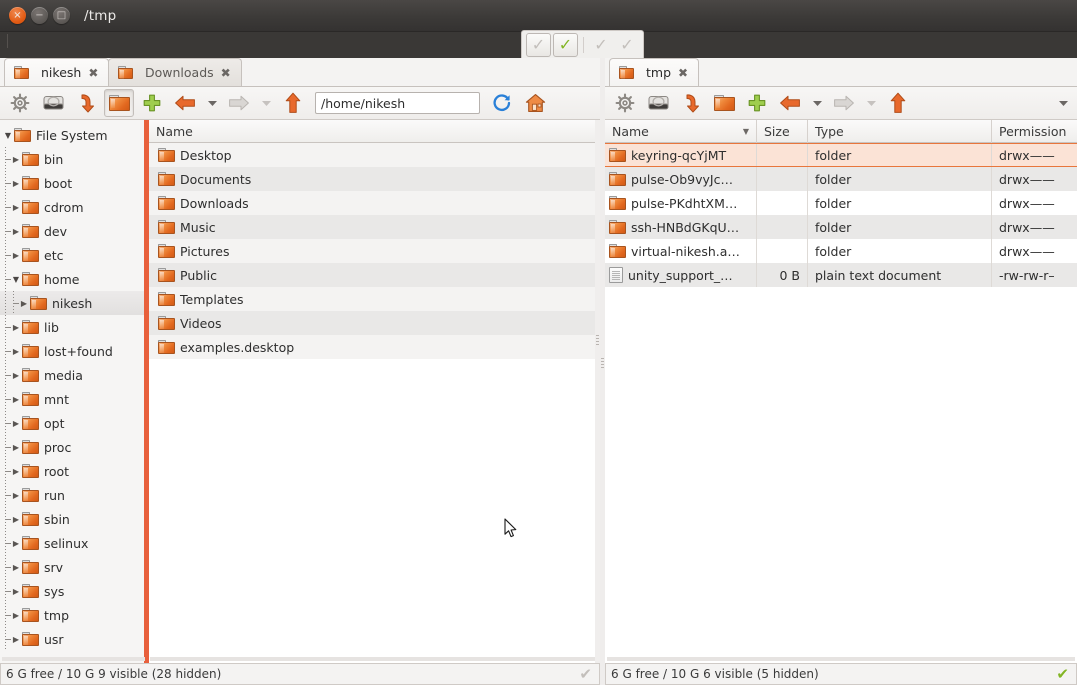  I want to click on sort-caret-down-icon: ▼, so click(742, 131).